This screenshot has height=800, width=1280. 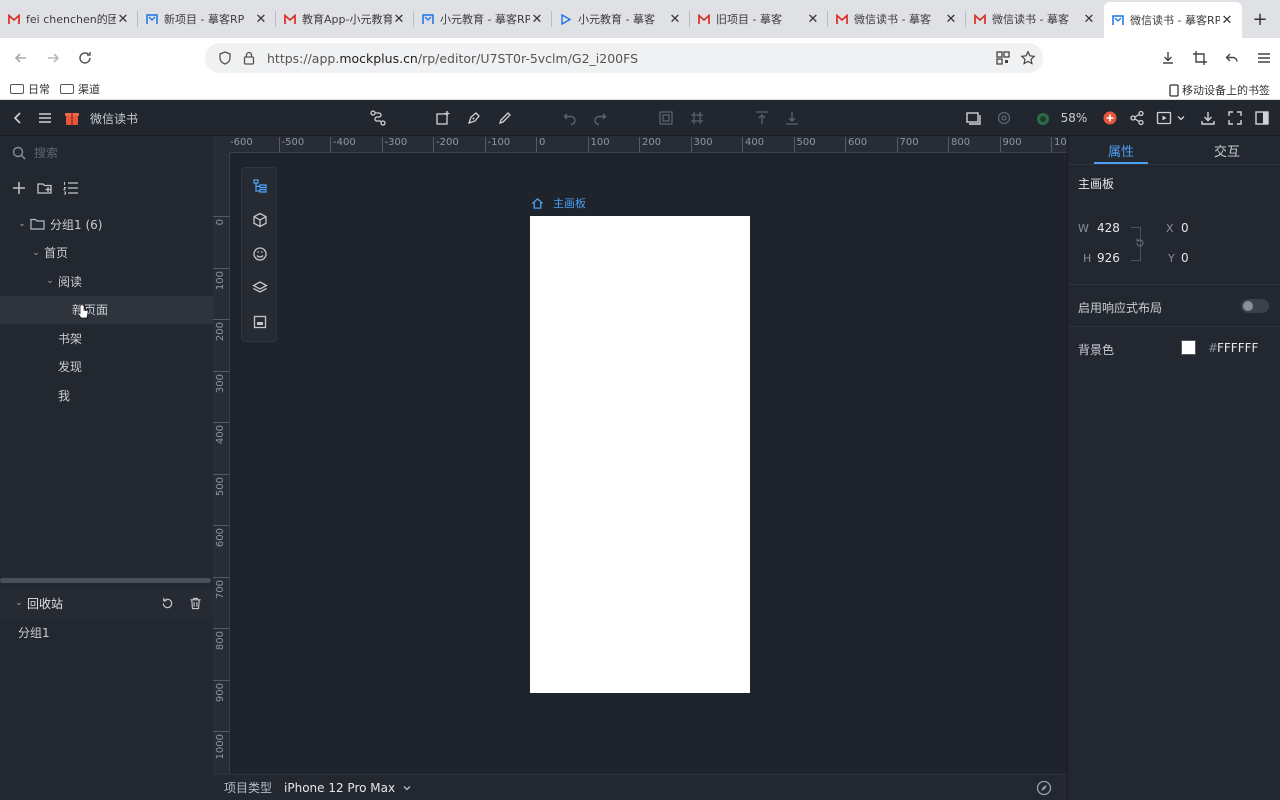 I want to click on star-icon, so click(x=1028, y=58).